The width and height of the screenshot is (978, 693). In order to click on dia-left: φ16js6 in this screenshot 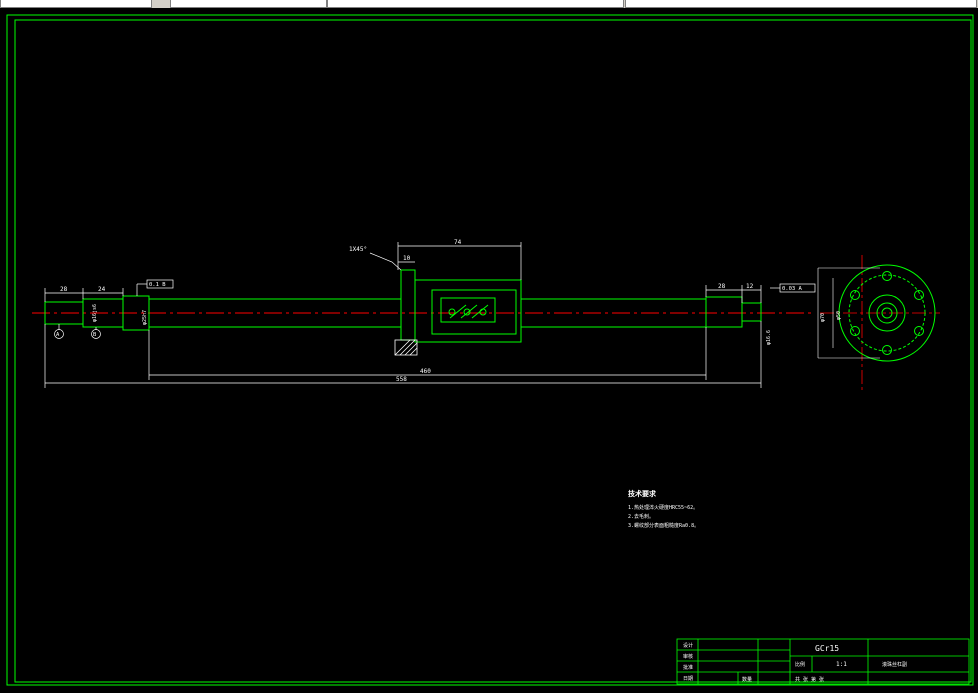, I will do `click(95, 313)`.